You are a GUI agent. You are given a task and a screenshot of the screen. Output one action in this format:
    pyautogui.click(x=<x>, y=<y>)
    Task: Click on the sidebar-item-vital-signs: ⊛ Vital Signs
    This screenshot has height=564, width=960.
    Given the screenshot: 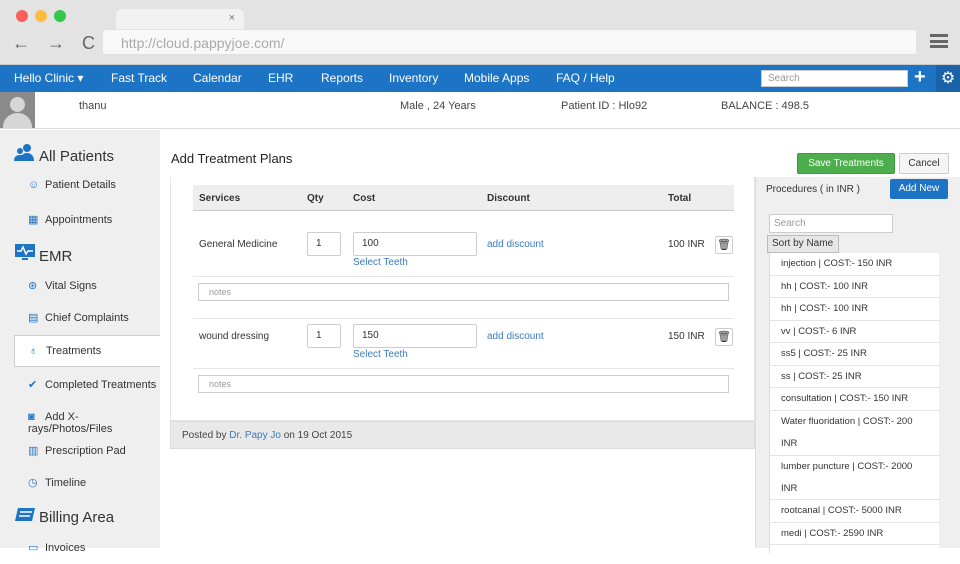 What is the action you would take?
    pyautogui.click(x=87, y=286)
    